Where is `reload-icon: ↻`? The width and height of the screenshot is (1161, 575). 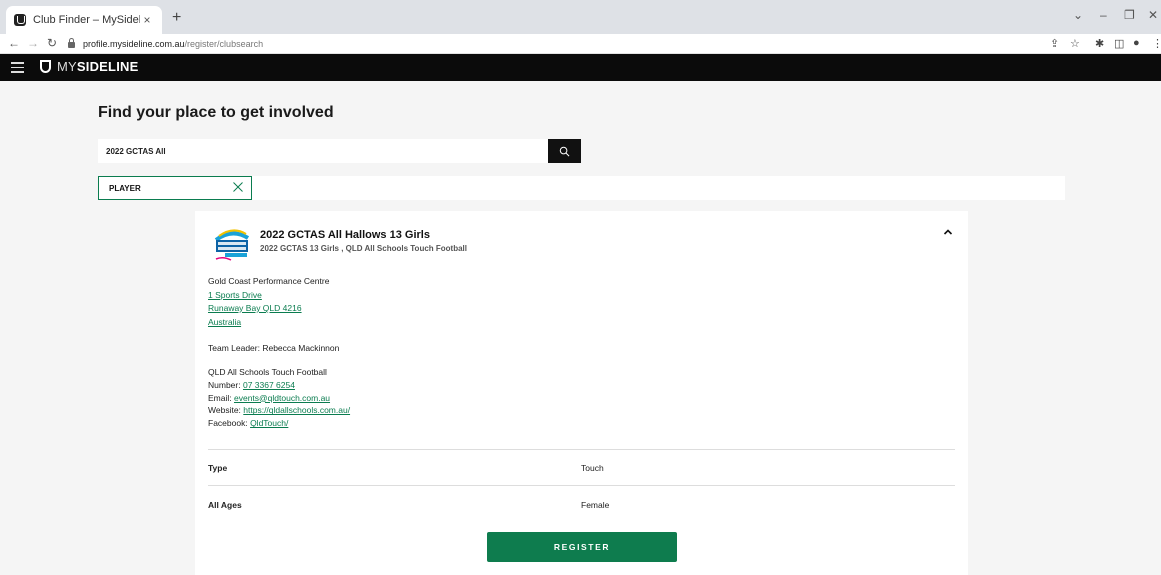 reload-icon: ↻ is located at coordinates (52, 43).